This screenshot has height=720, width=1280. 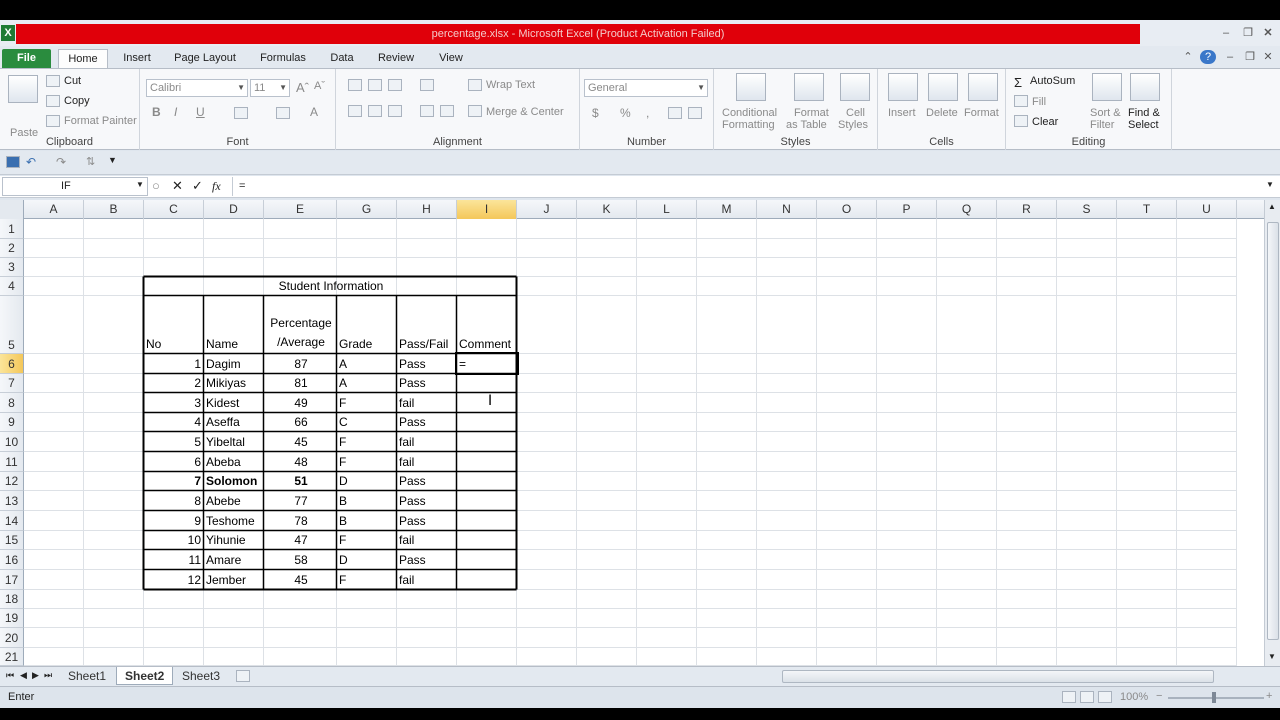 I want to click on sort-icon: ⇅, so click(x=90, y=161).